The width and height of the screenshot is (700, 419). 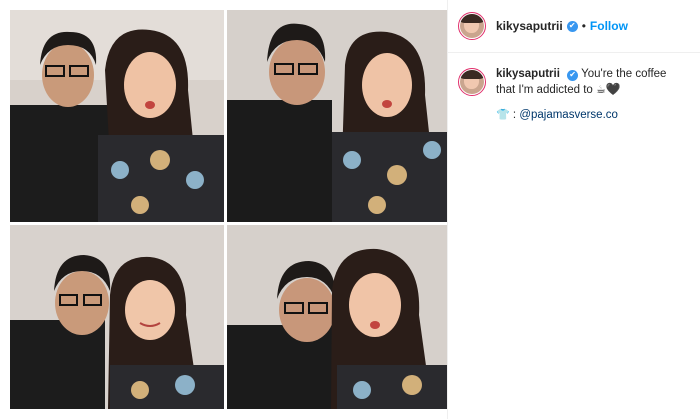 I want to click on shirt-icon: 👕, so click(x=503, y=115).